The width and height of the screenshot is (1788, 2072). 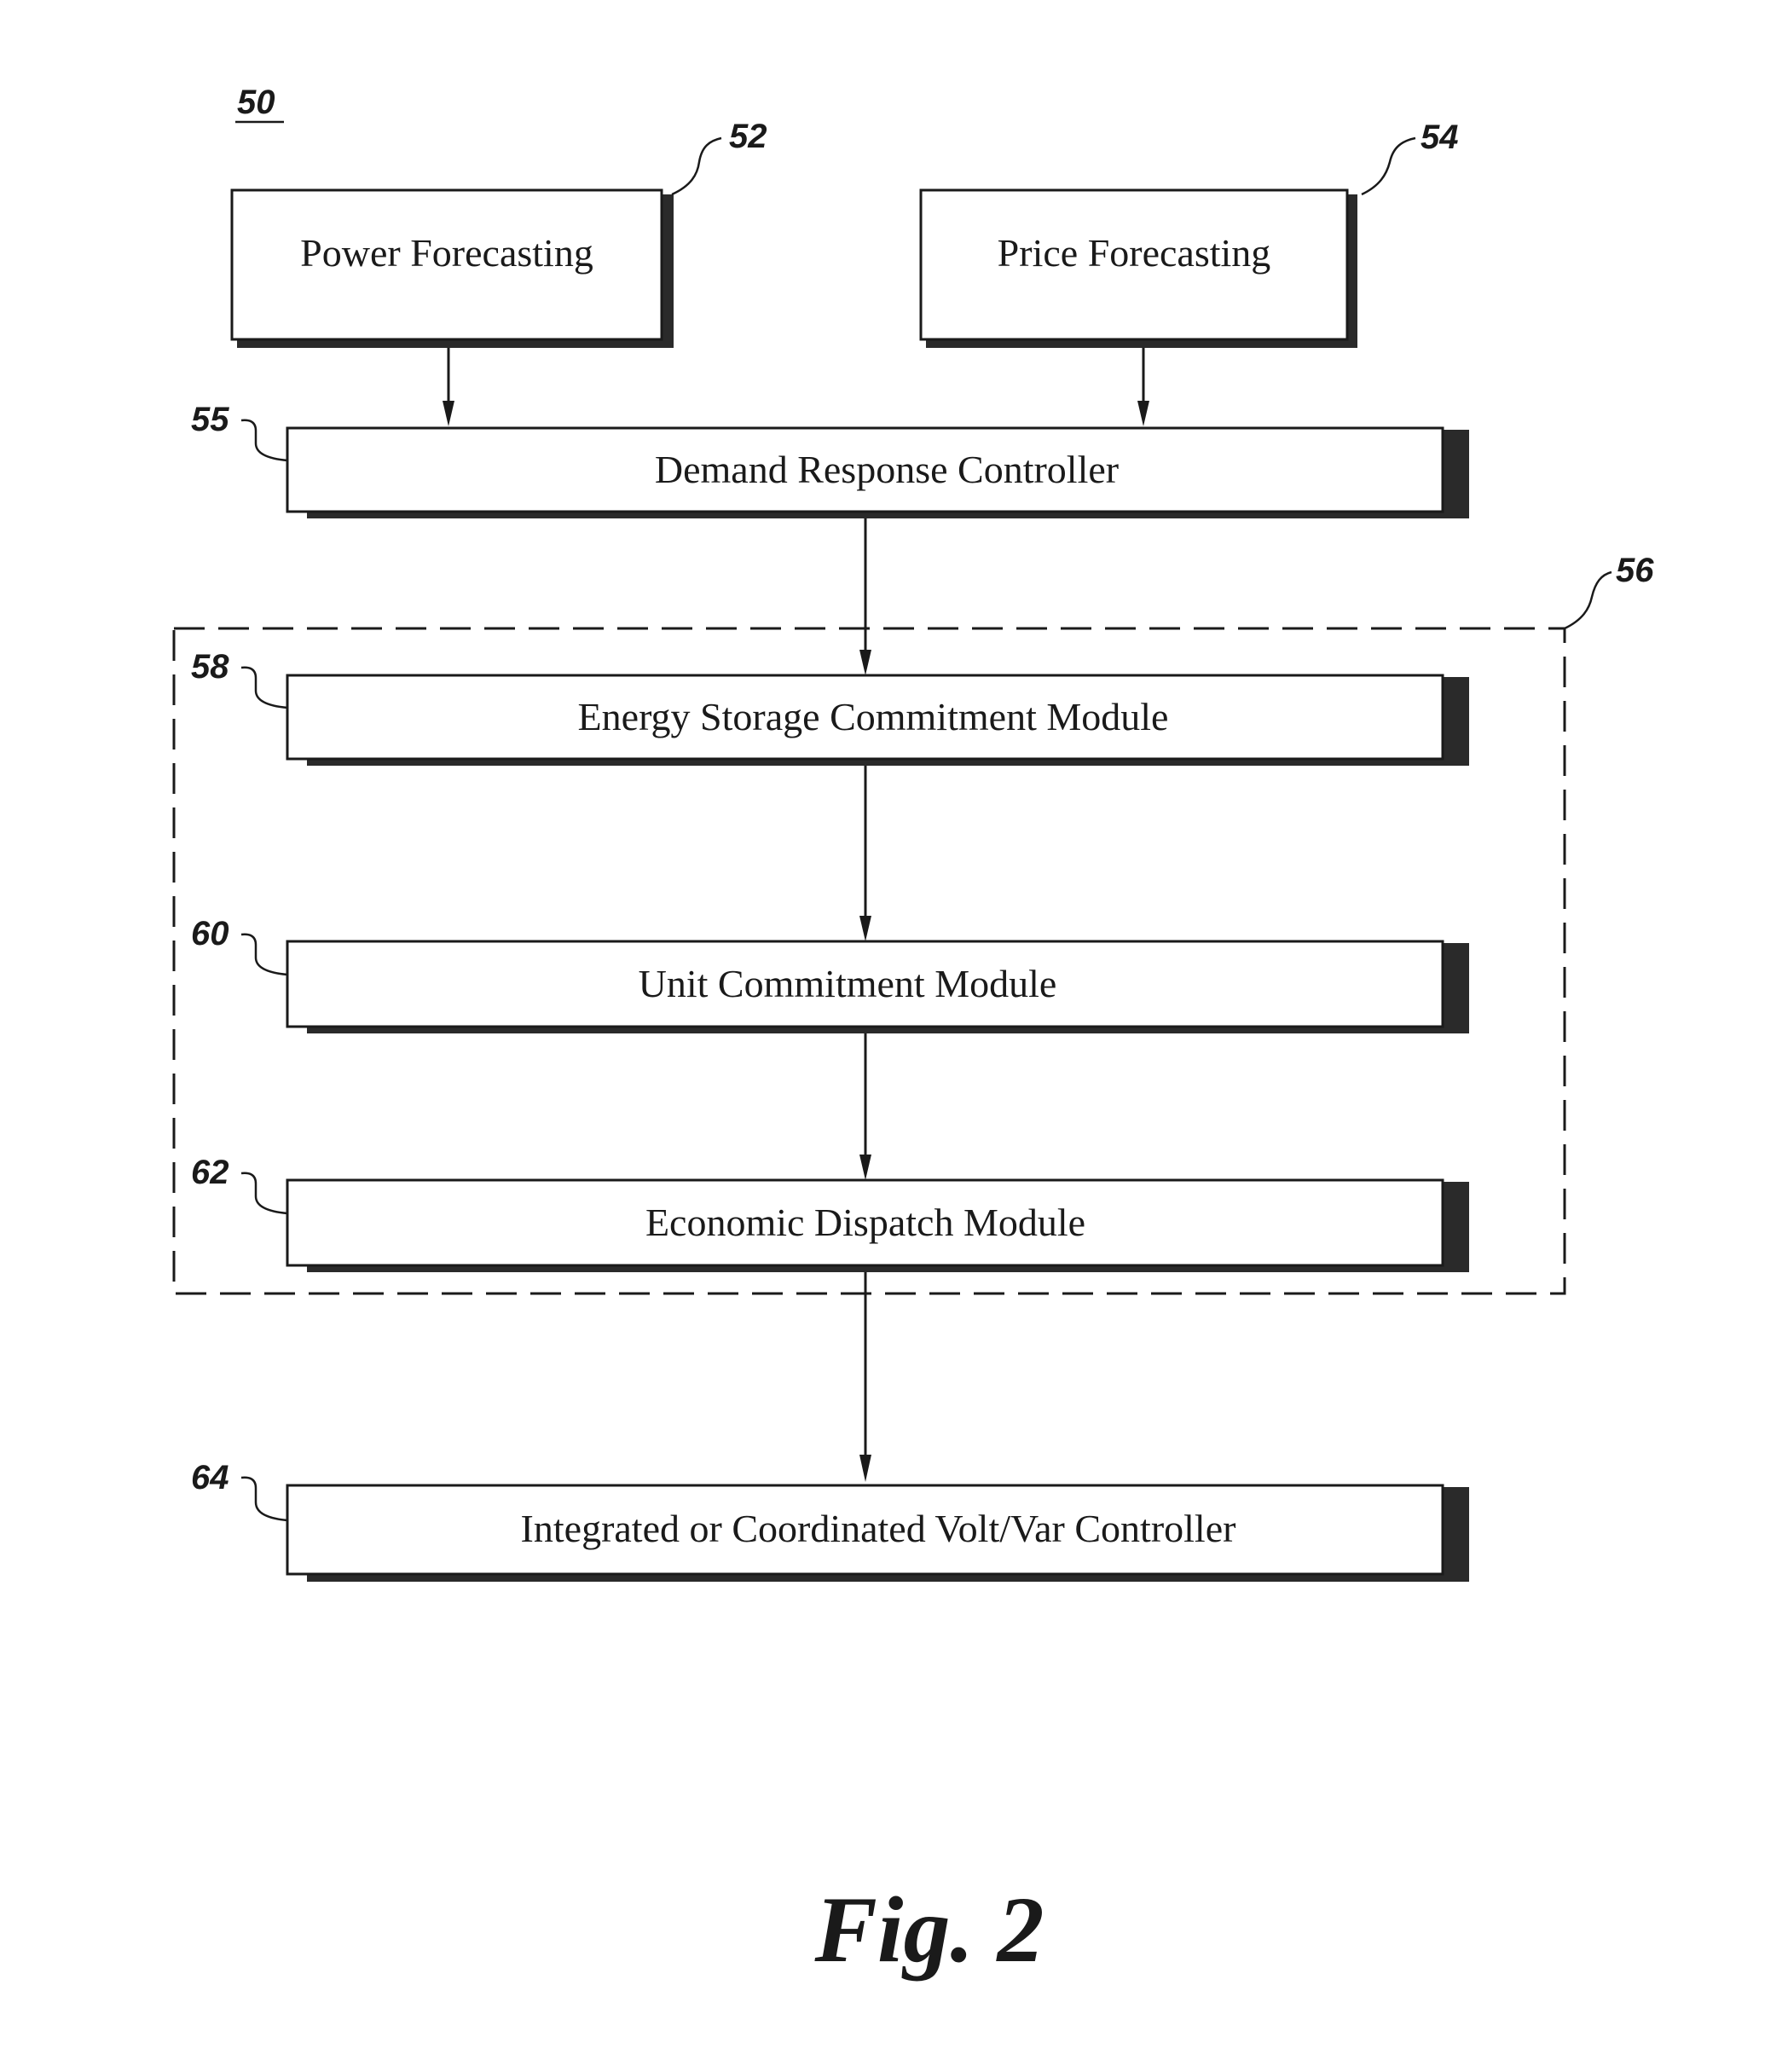 What do you see at coordinates (1440, 137) in the screenshot?
I see `reference-label-54: 54` at bounding box center [1440, 137].